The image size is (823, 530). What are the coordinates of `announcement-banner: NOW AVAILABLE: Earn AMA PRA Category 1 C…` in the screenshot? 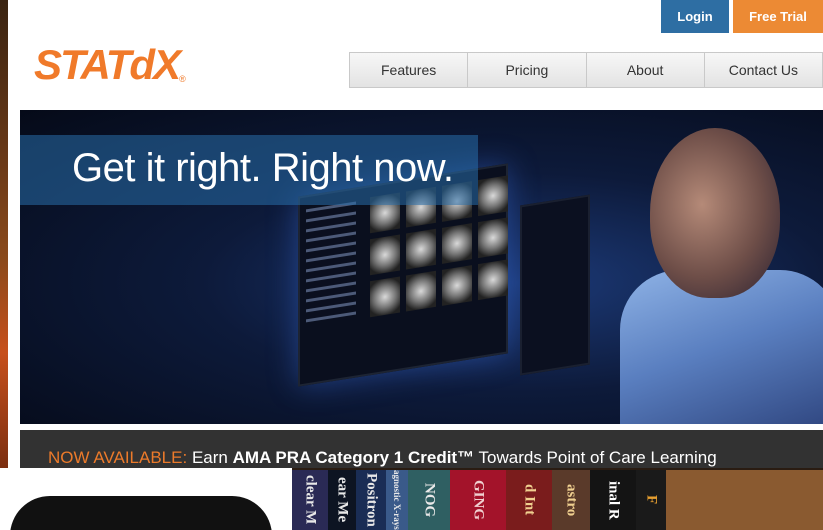 It's located at (421, 449).